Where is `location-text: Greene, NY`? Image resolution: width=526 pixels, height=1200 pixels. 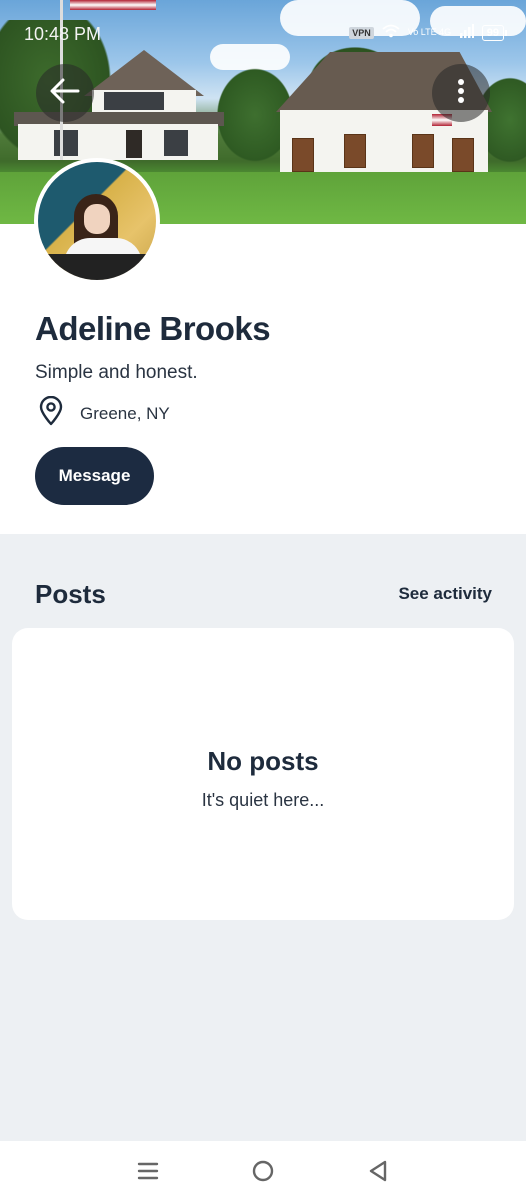 location-text: Greene, NY is located at coordinates (125, 413).